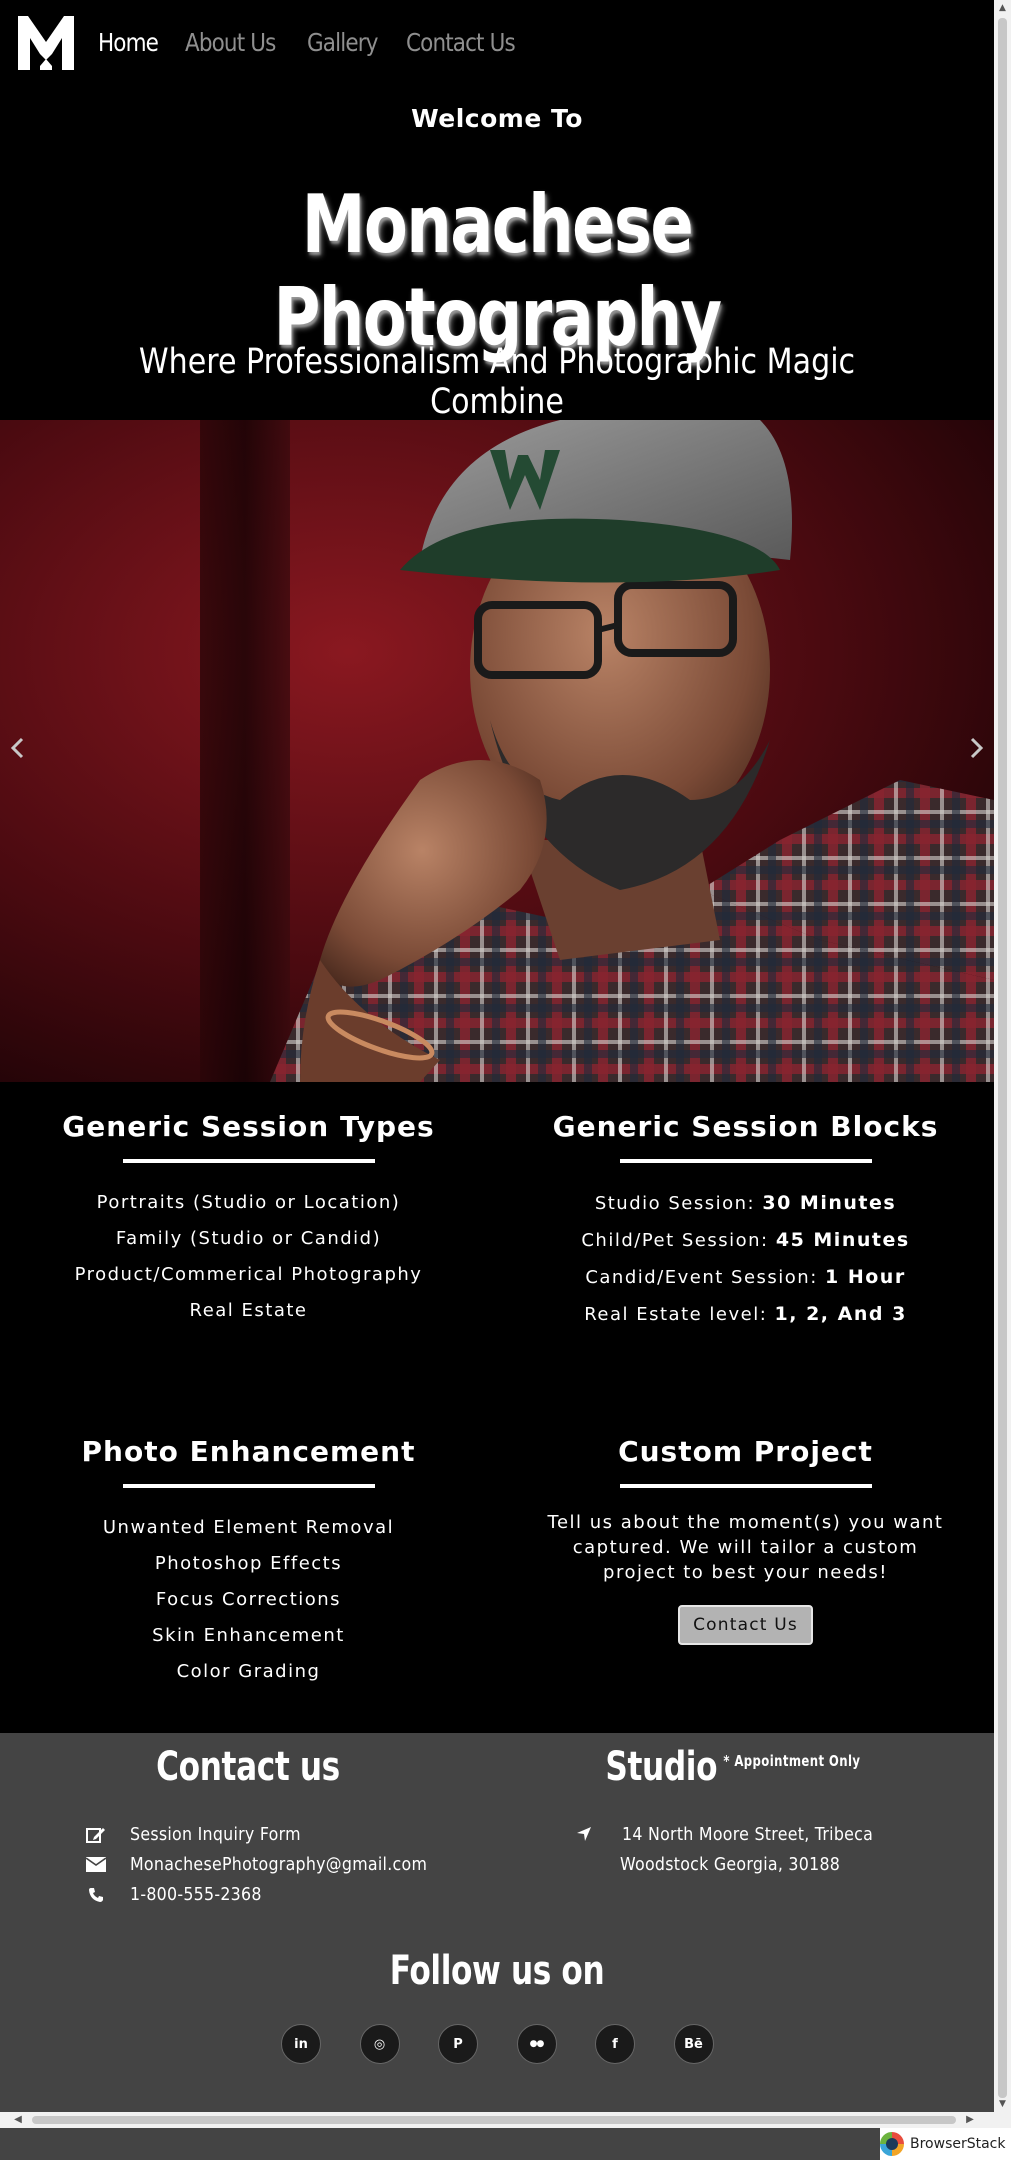 The image size is (1011, 2160). I want to click on email-text: MonachesePhotography@gmail.com, so click(279, 1864).